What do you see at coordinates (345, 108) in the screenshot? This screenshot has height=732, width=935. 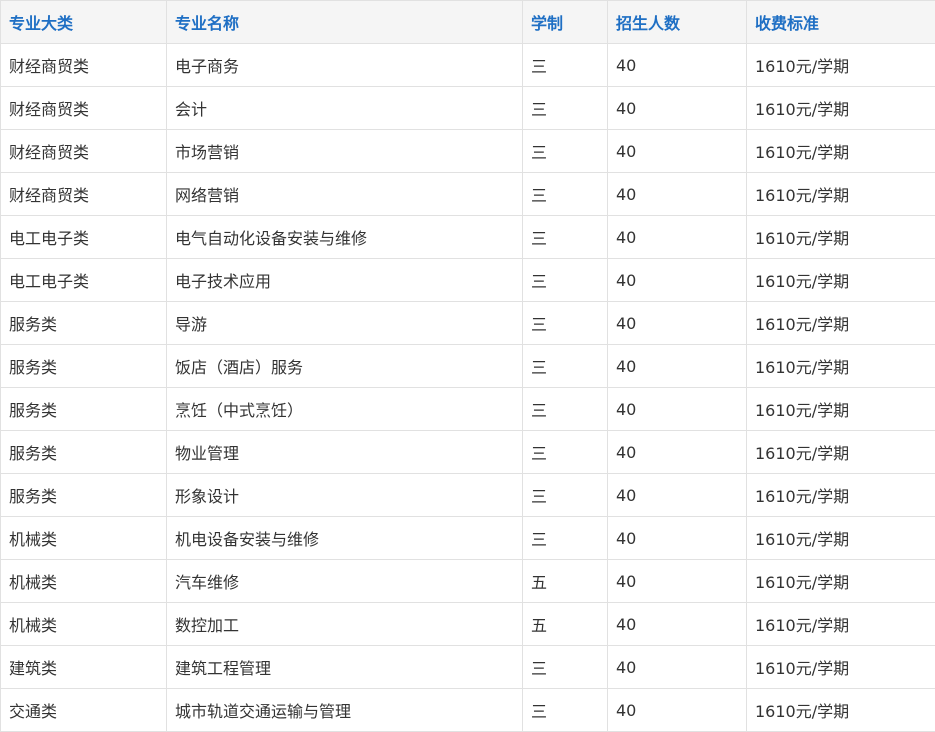 I see `cell-major-name: 会计` at bounding box center [345, 108].